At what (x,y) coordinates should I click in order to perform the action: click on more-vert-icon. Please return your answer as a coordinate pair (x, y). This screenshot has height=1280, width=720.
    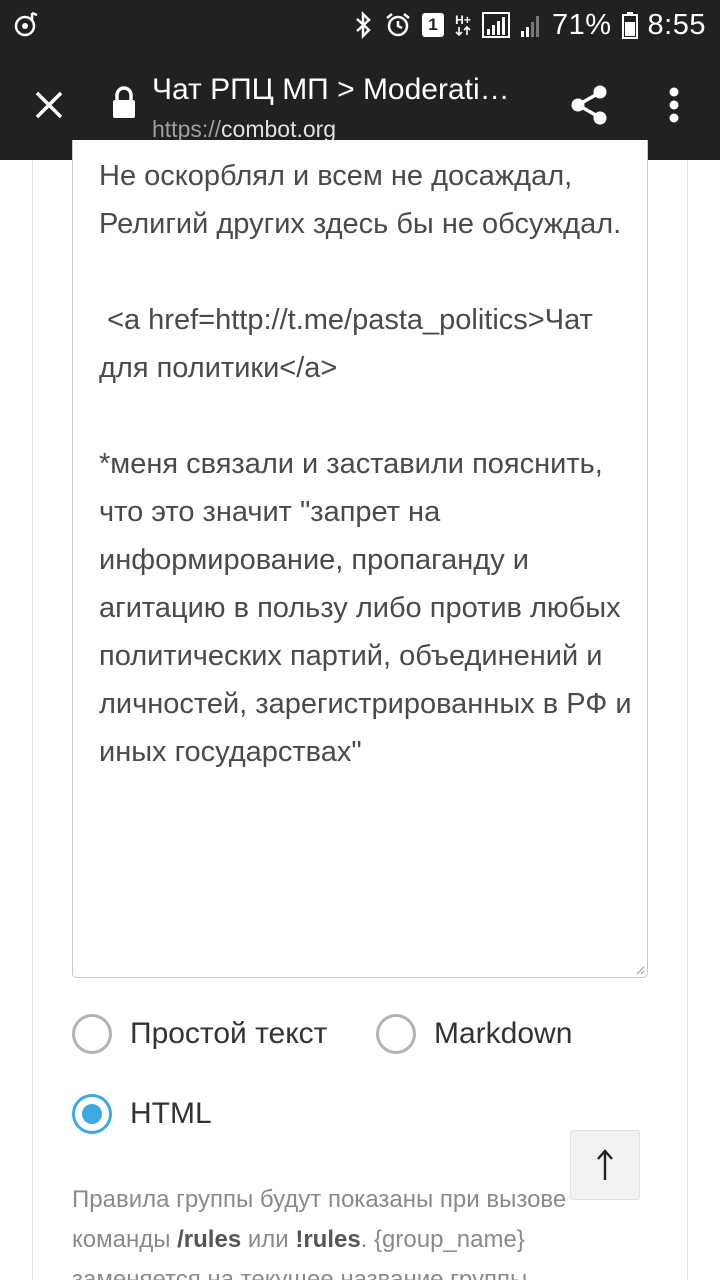
    Looking at the image, I should click on (674, 105).